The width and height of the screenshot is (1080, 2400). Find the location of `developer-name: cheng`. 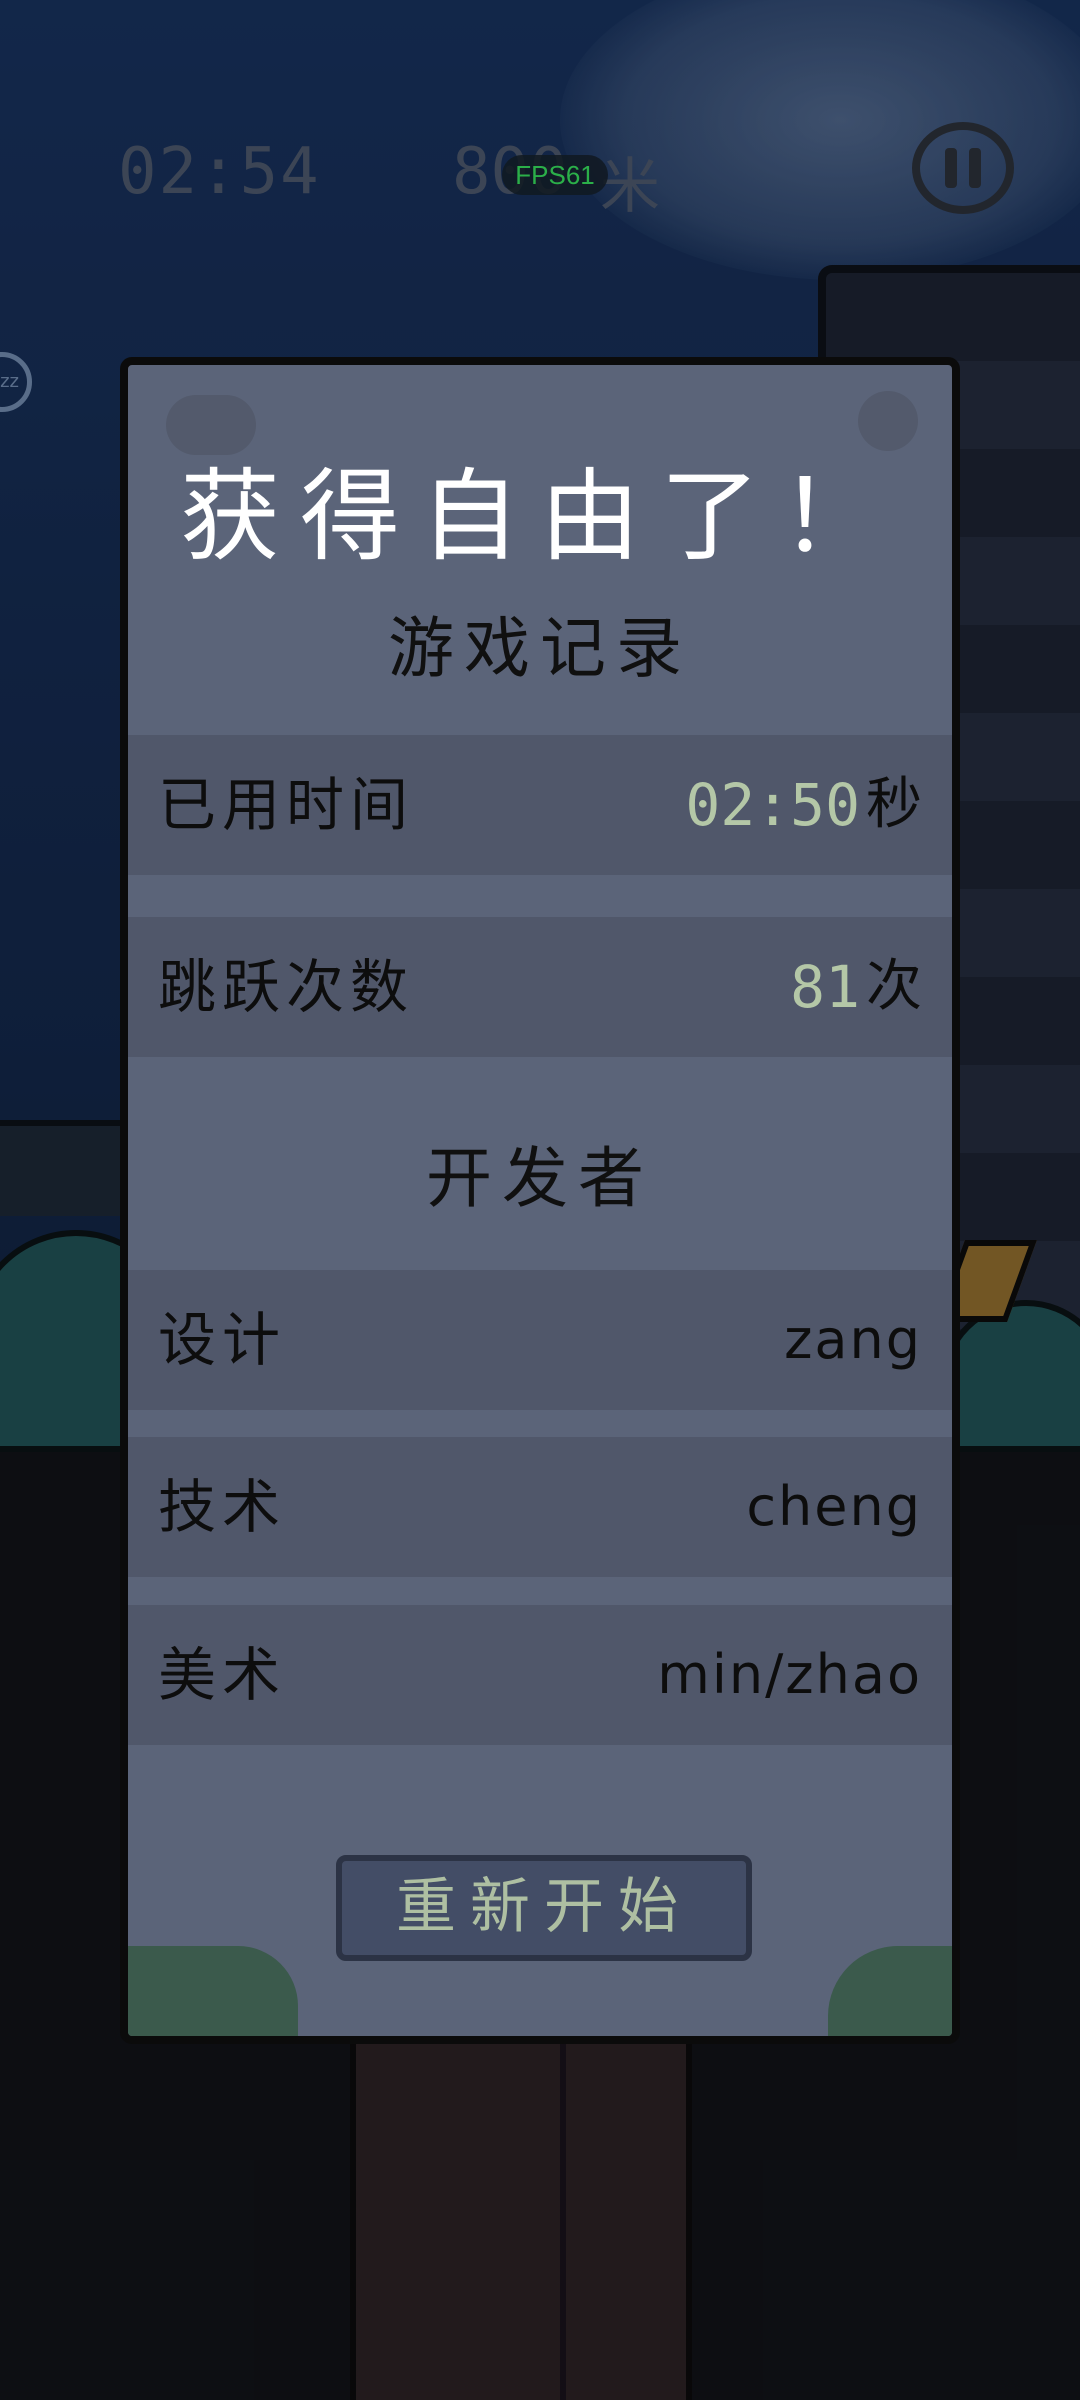

developer-name: cheng is located at coordinates (834, 1506).